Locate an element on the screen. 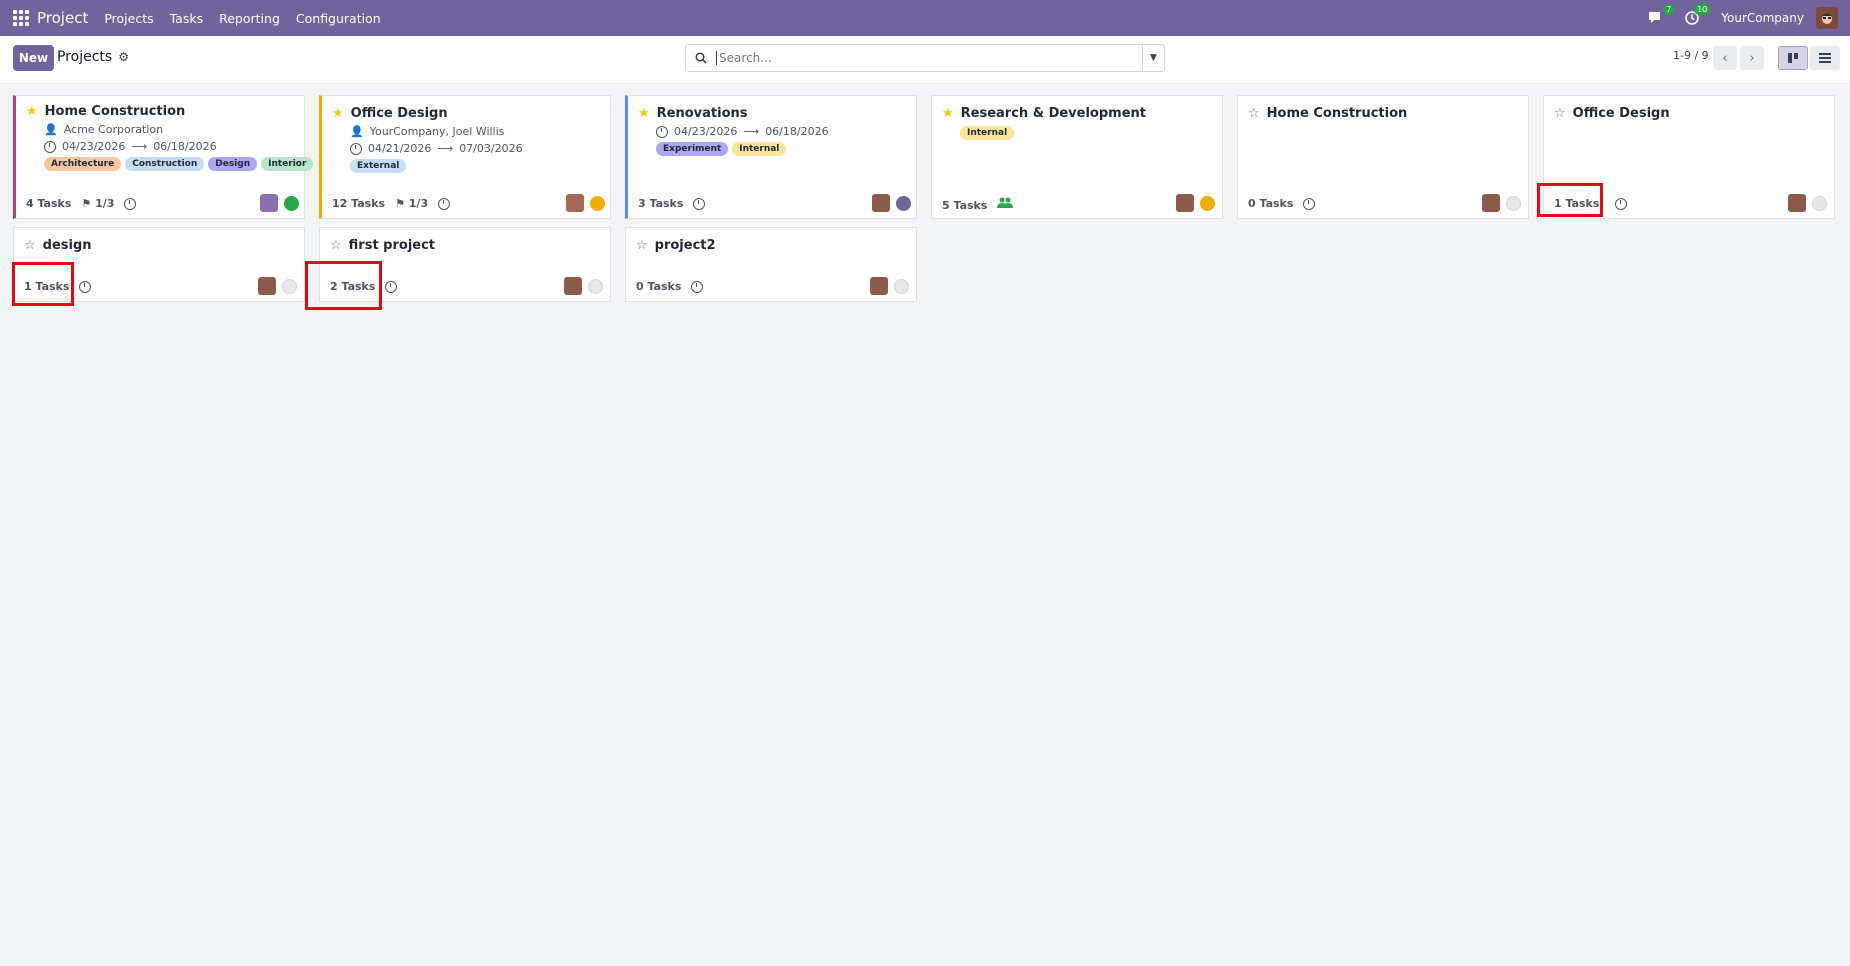 This screenshot has height=966, width=1850. project-title: project2 is located at coordinates (685, 245).